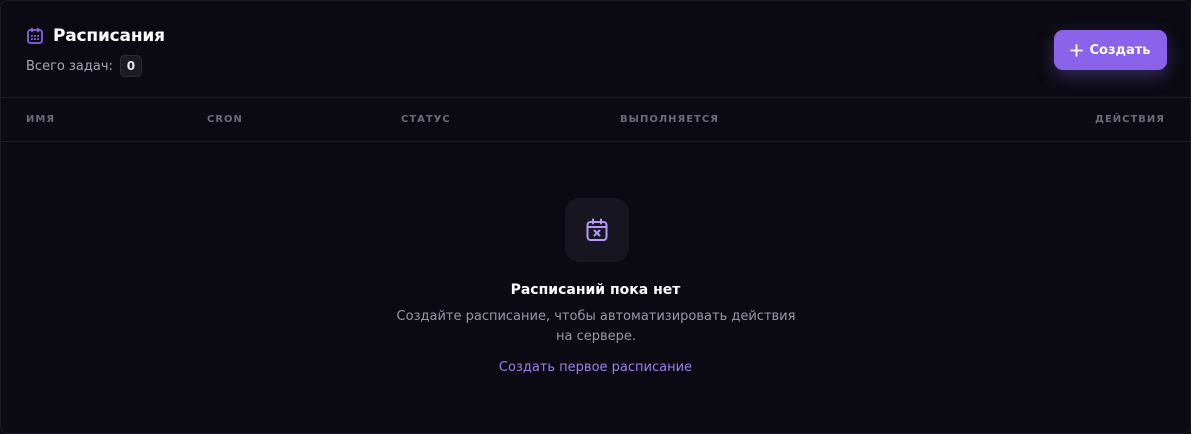 This screenshot has width=1191, height=434. What do you see at coordinates (1077, 50) in the screenshot?
I see `plus-icon` at bounding box center [1077, 50].